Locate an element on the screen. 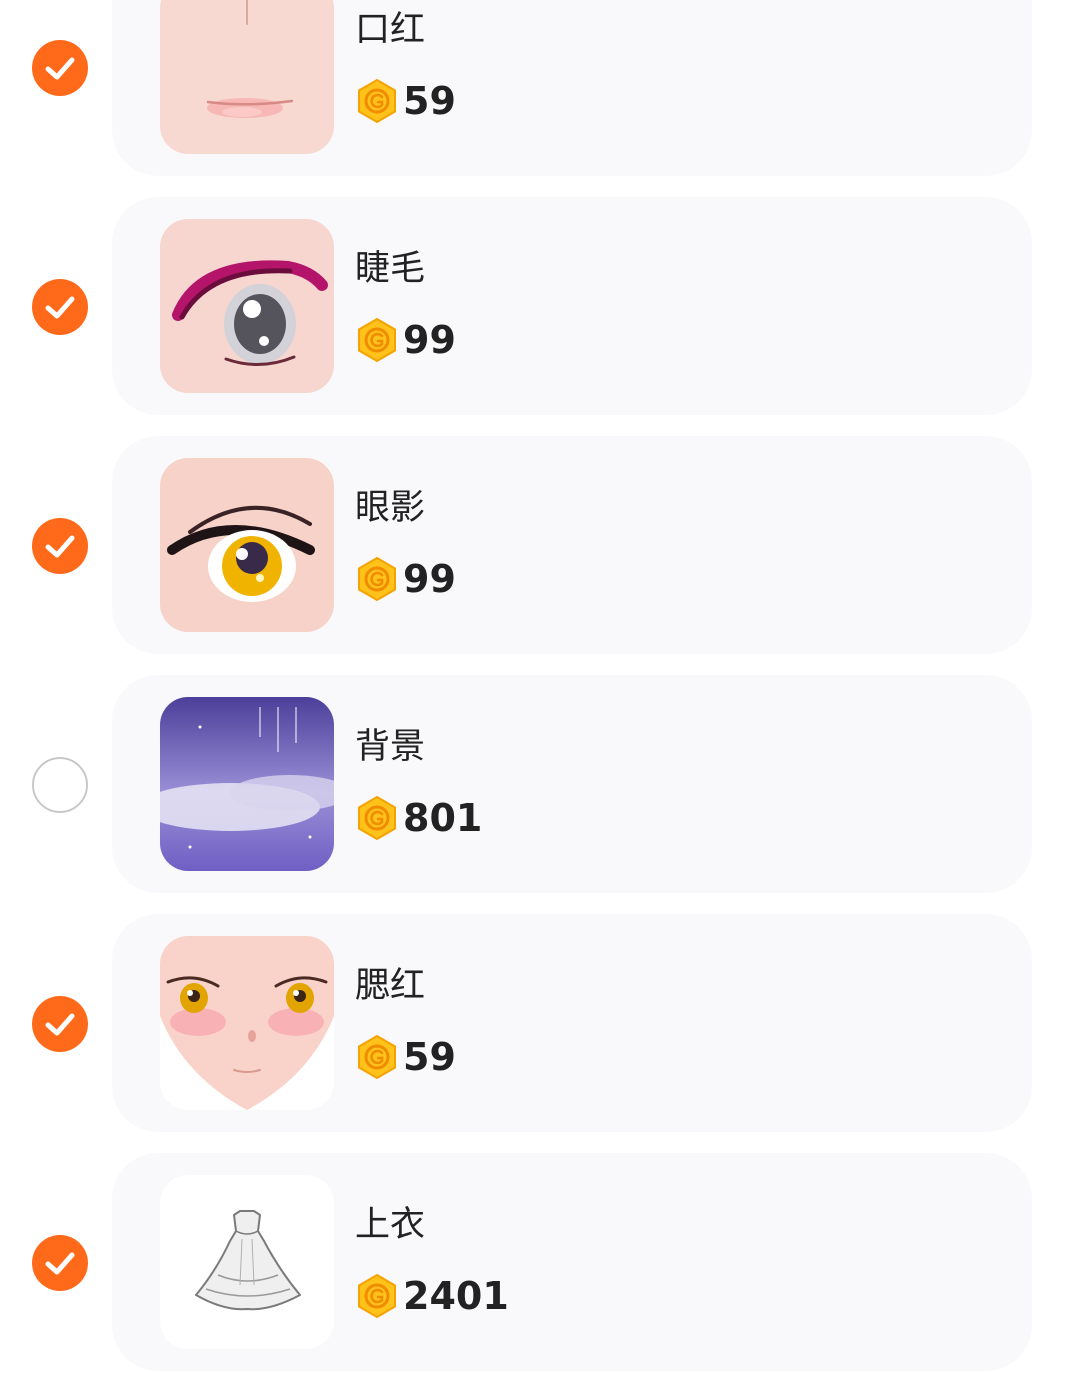 This screenshot has height=1373, width=1079. item-price: 2401 is located at coordinates (432, 1296).